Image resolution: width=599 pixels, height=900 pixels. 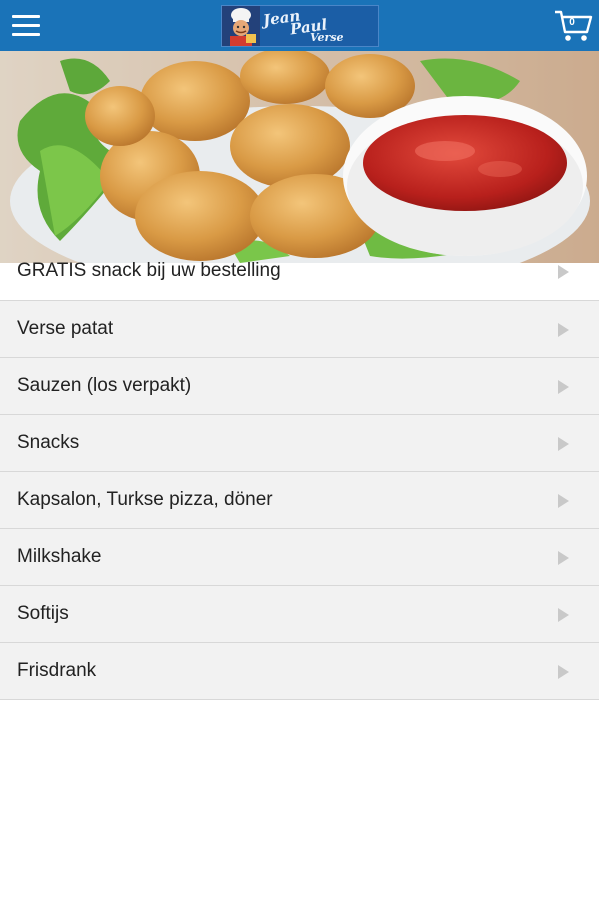 What do you see at coordinates (327, 38) in the screenshot?
I see `logo-line-3: Verse Patat` at bounding box center [327, 38].